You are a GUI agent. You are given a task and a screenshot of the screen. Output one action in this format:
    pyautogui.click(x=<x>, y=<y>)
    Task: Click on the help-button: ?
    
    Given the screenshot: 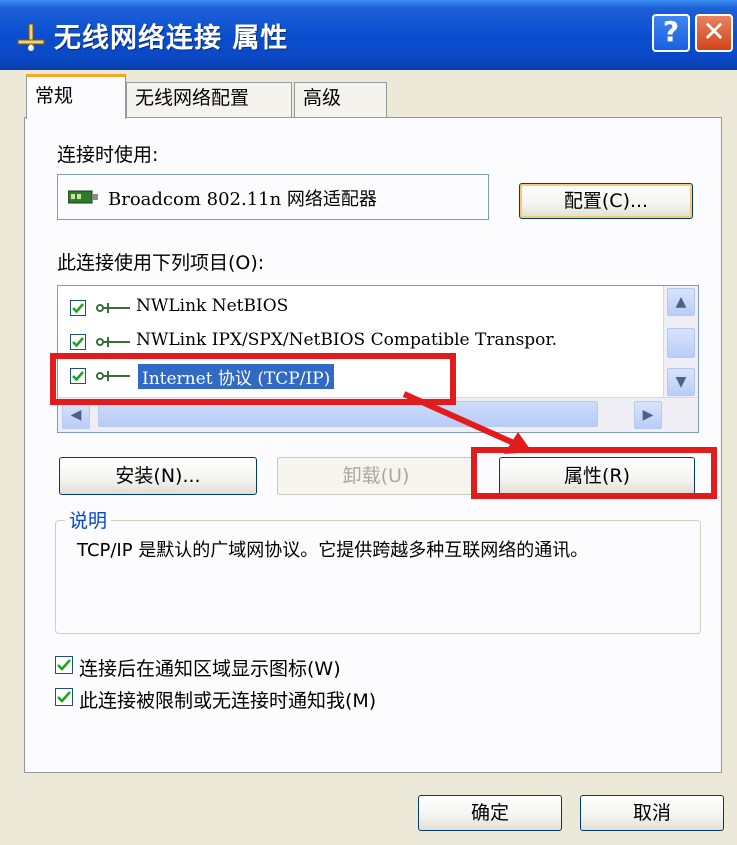 What is the action you would take?
    pyautogui.click(x=671, y=33)
    